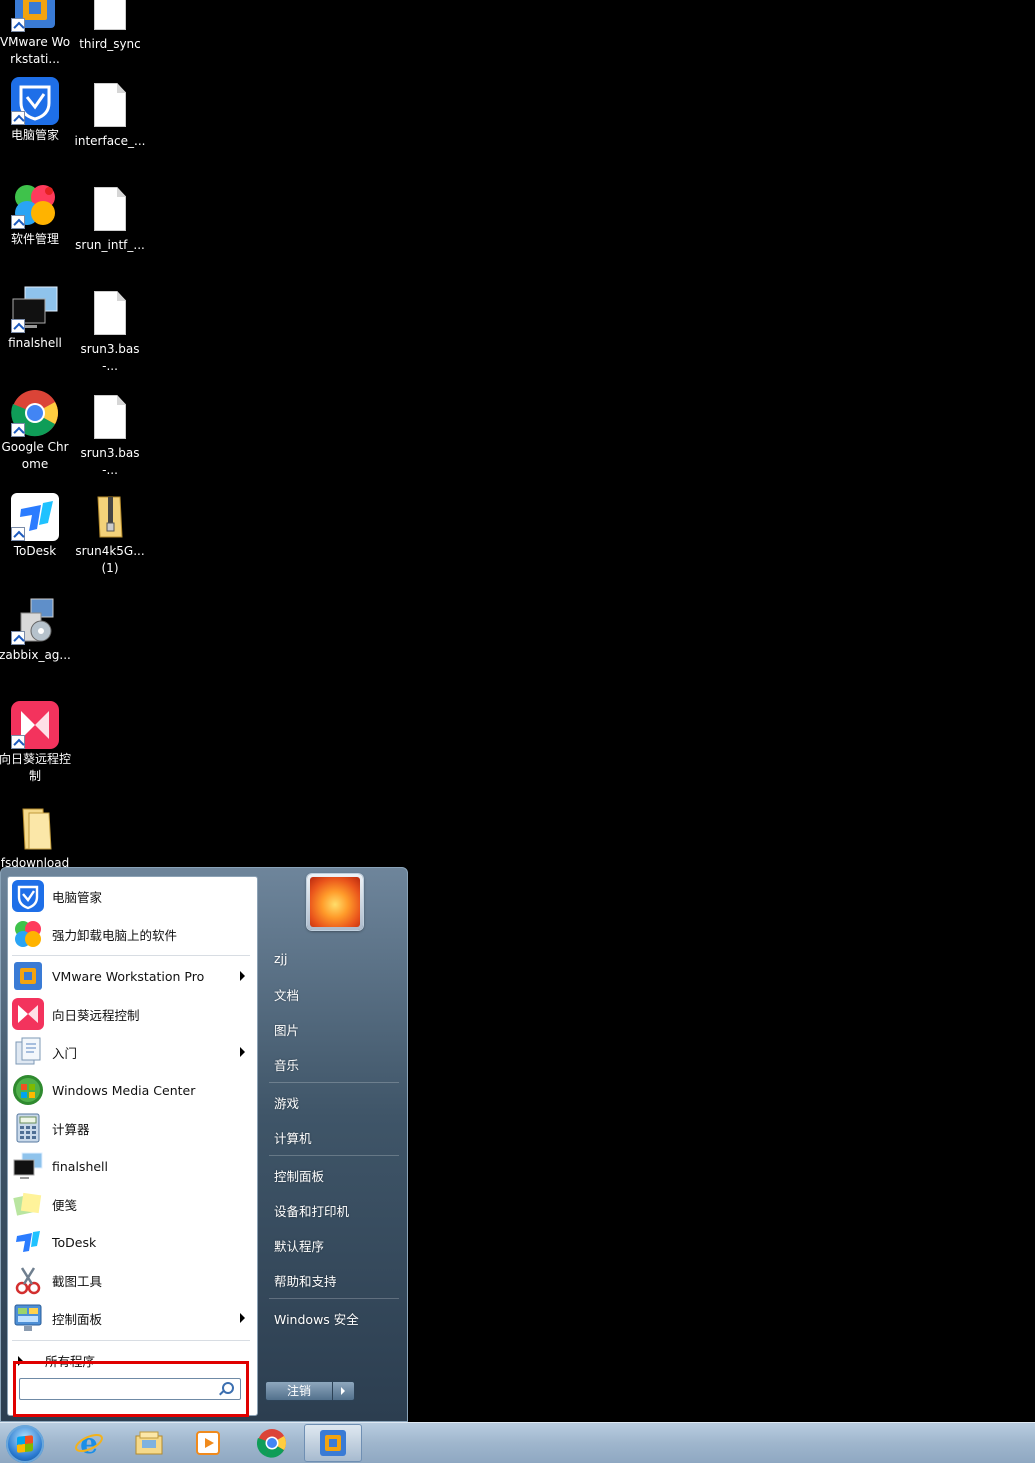 The height and width of the screenshot is (1463, 1035). Describe the element at coordinates (316, 1318) in the screenshot. I see `start-right-windows-security: Windows 安全` at that location.